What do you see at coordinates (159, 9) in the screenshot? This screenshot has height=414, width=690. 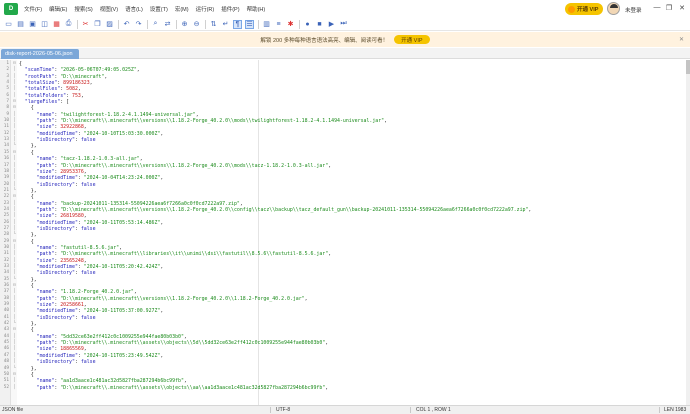 I see `menu-settings: 设置(T)` at bounding box center [159, 9].